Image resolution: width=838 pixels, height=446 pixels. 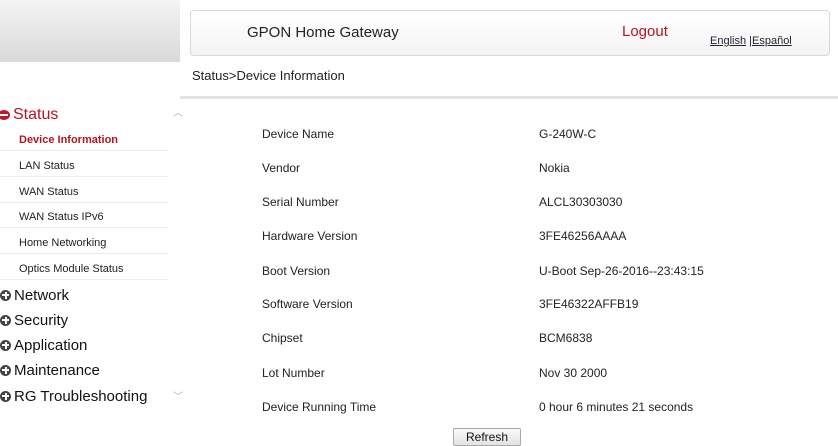 I want to click on sidebar-group: Application, so click(x=43, y=345).